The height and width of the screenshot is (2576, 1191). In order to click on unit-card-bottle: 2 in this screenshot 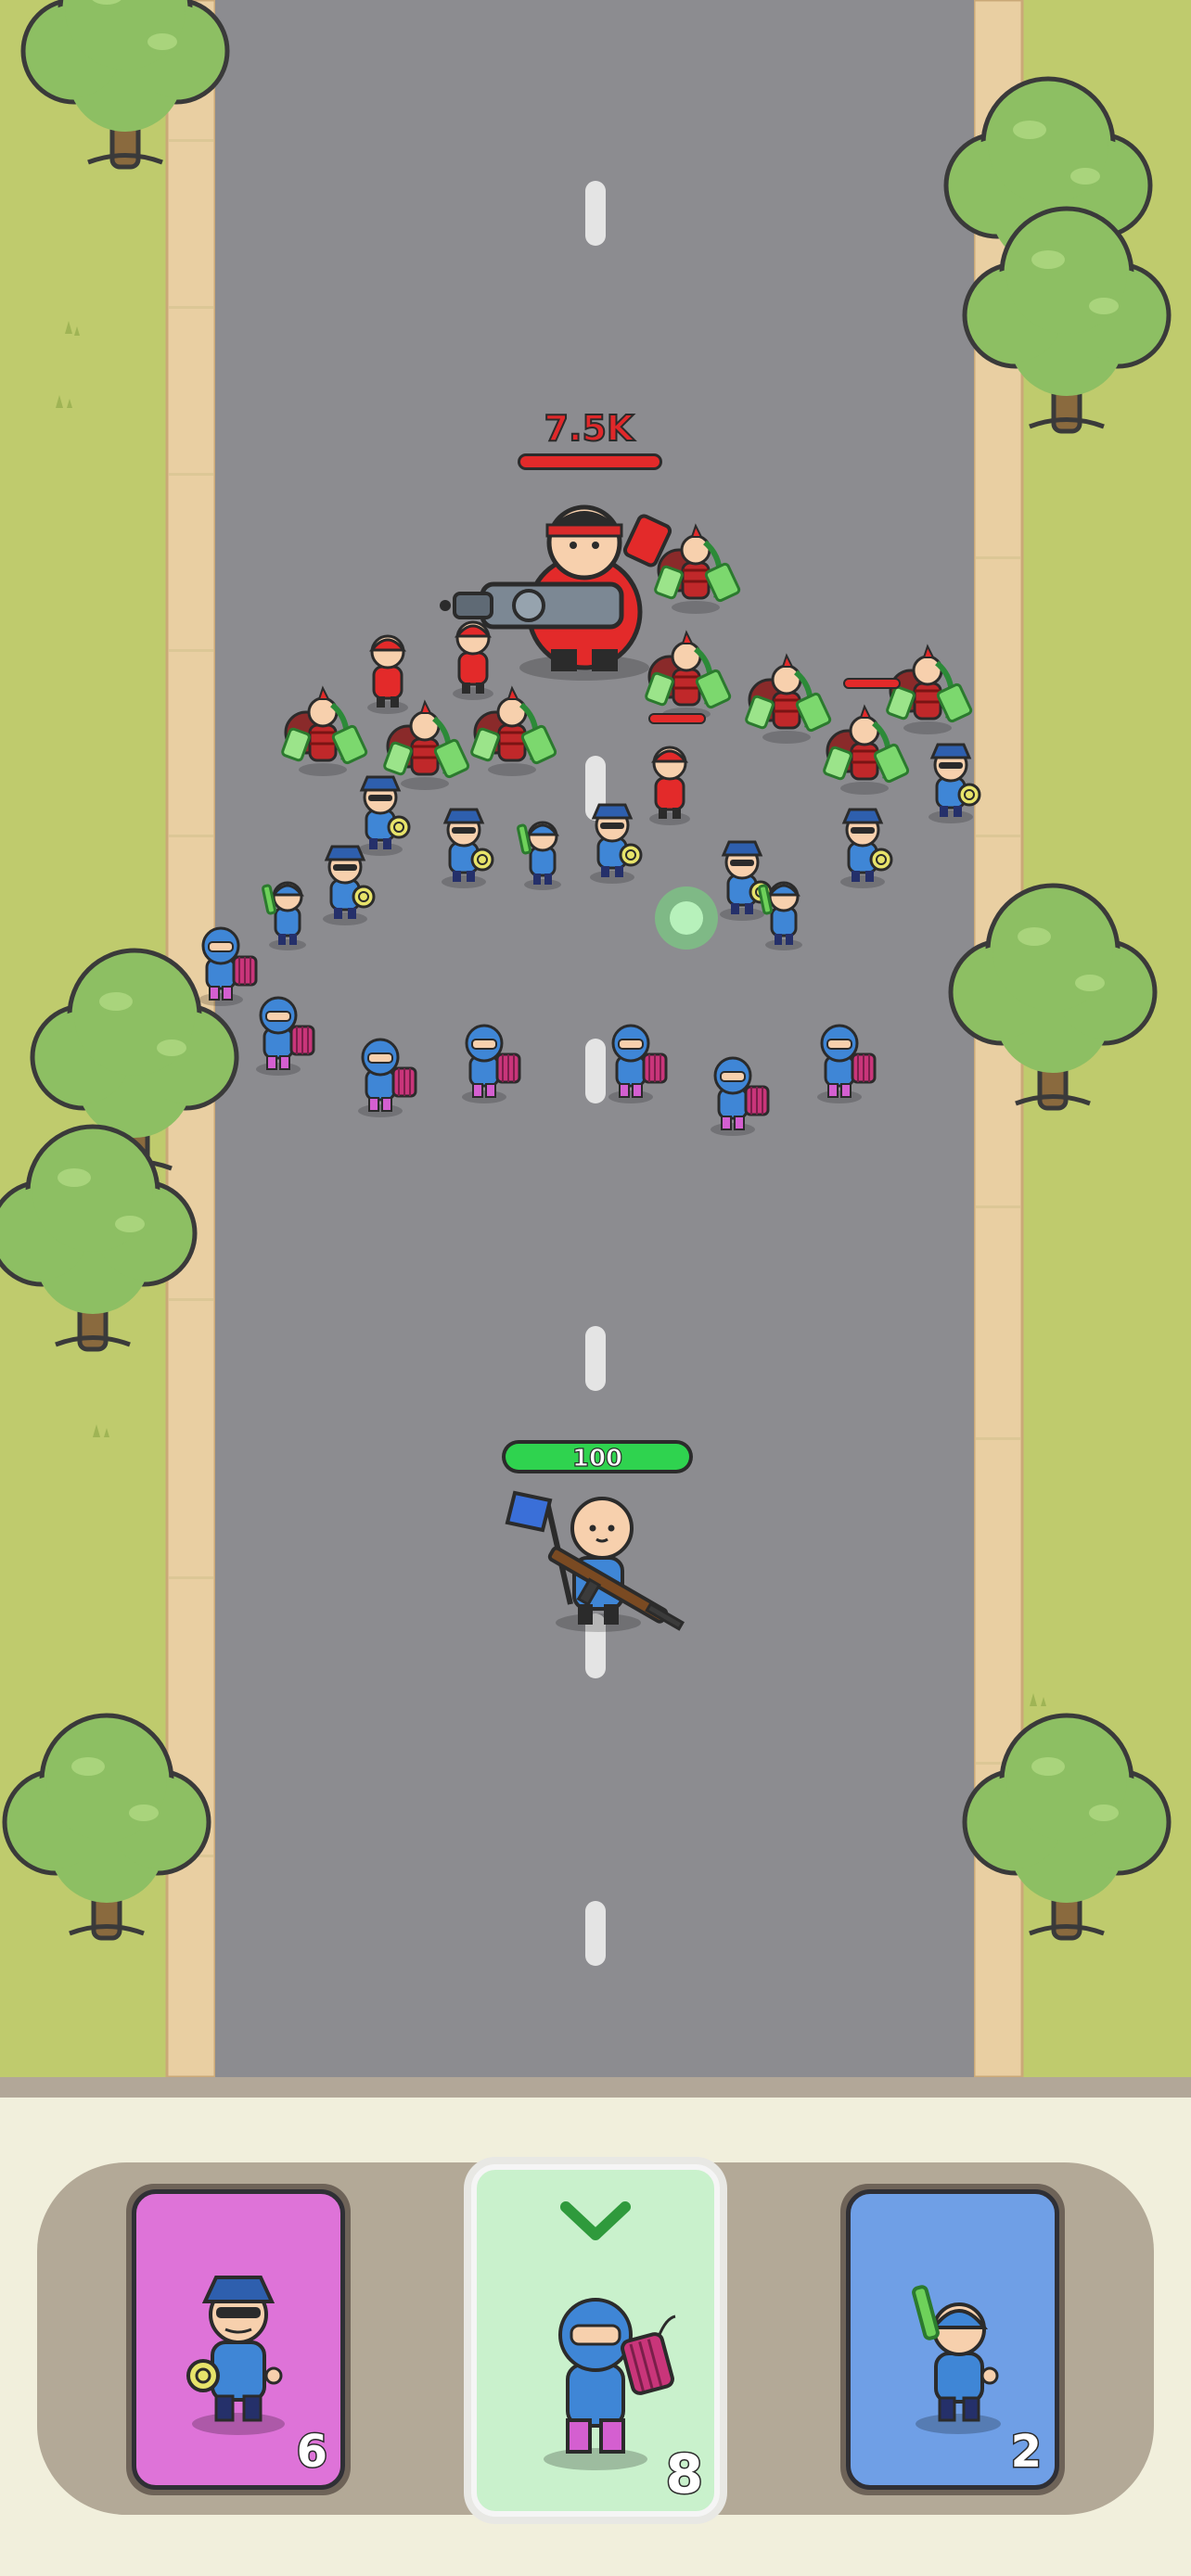, I will do `click(952, 2339)`.